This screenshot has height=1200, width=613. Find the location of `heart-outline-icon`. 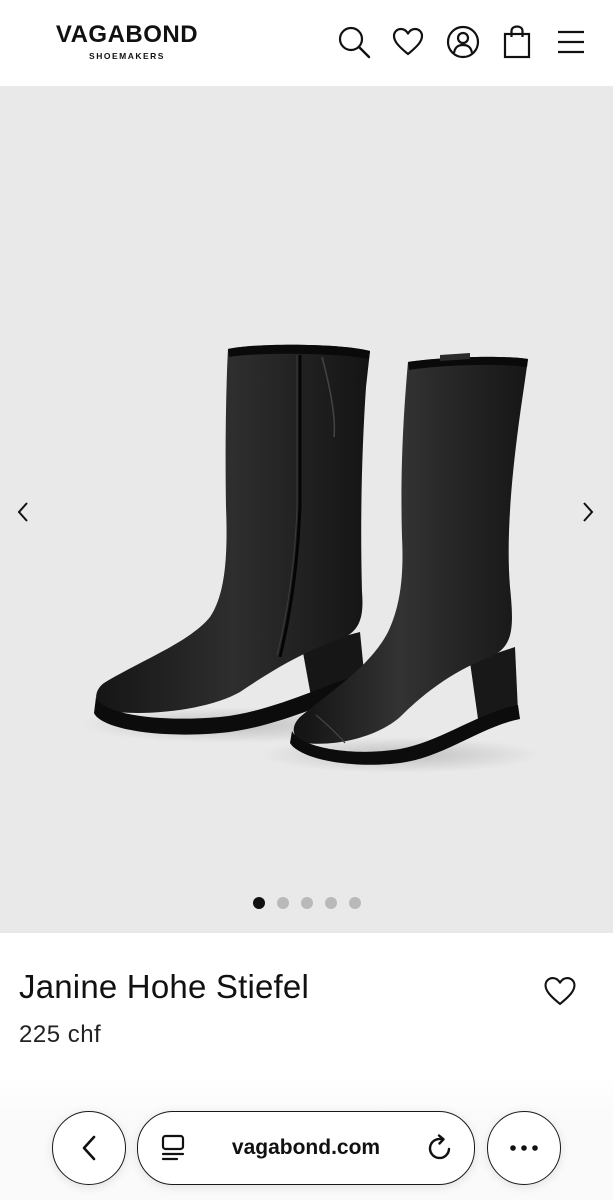

heart-outline-icon is located at coordinates (560, 990).